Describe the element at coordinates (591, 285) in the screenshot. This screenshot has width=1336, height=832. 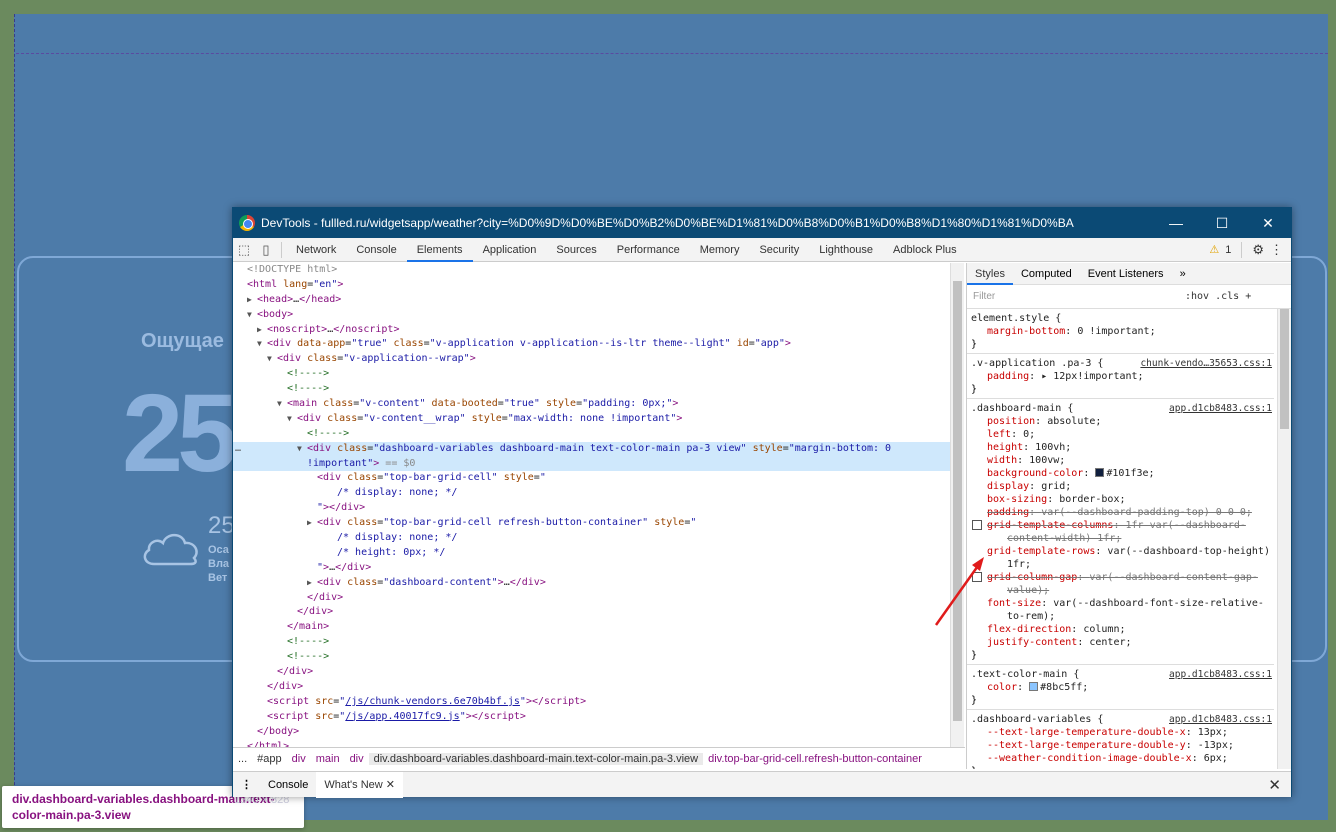
I see `dom-node-line: <html lang="en">` at that location.